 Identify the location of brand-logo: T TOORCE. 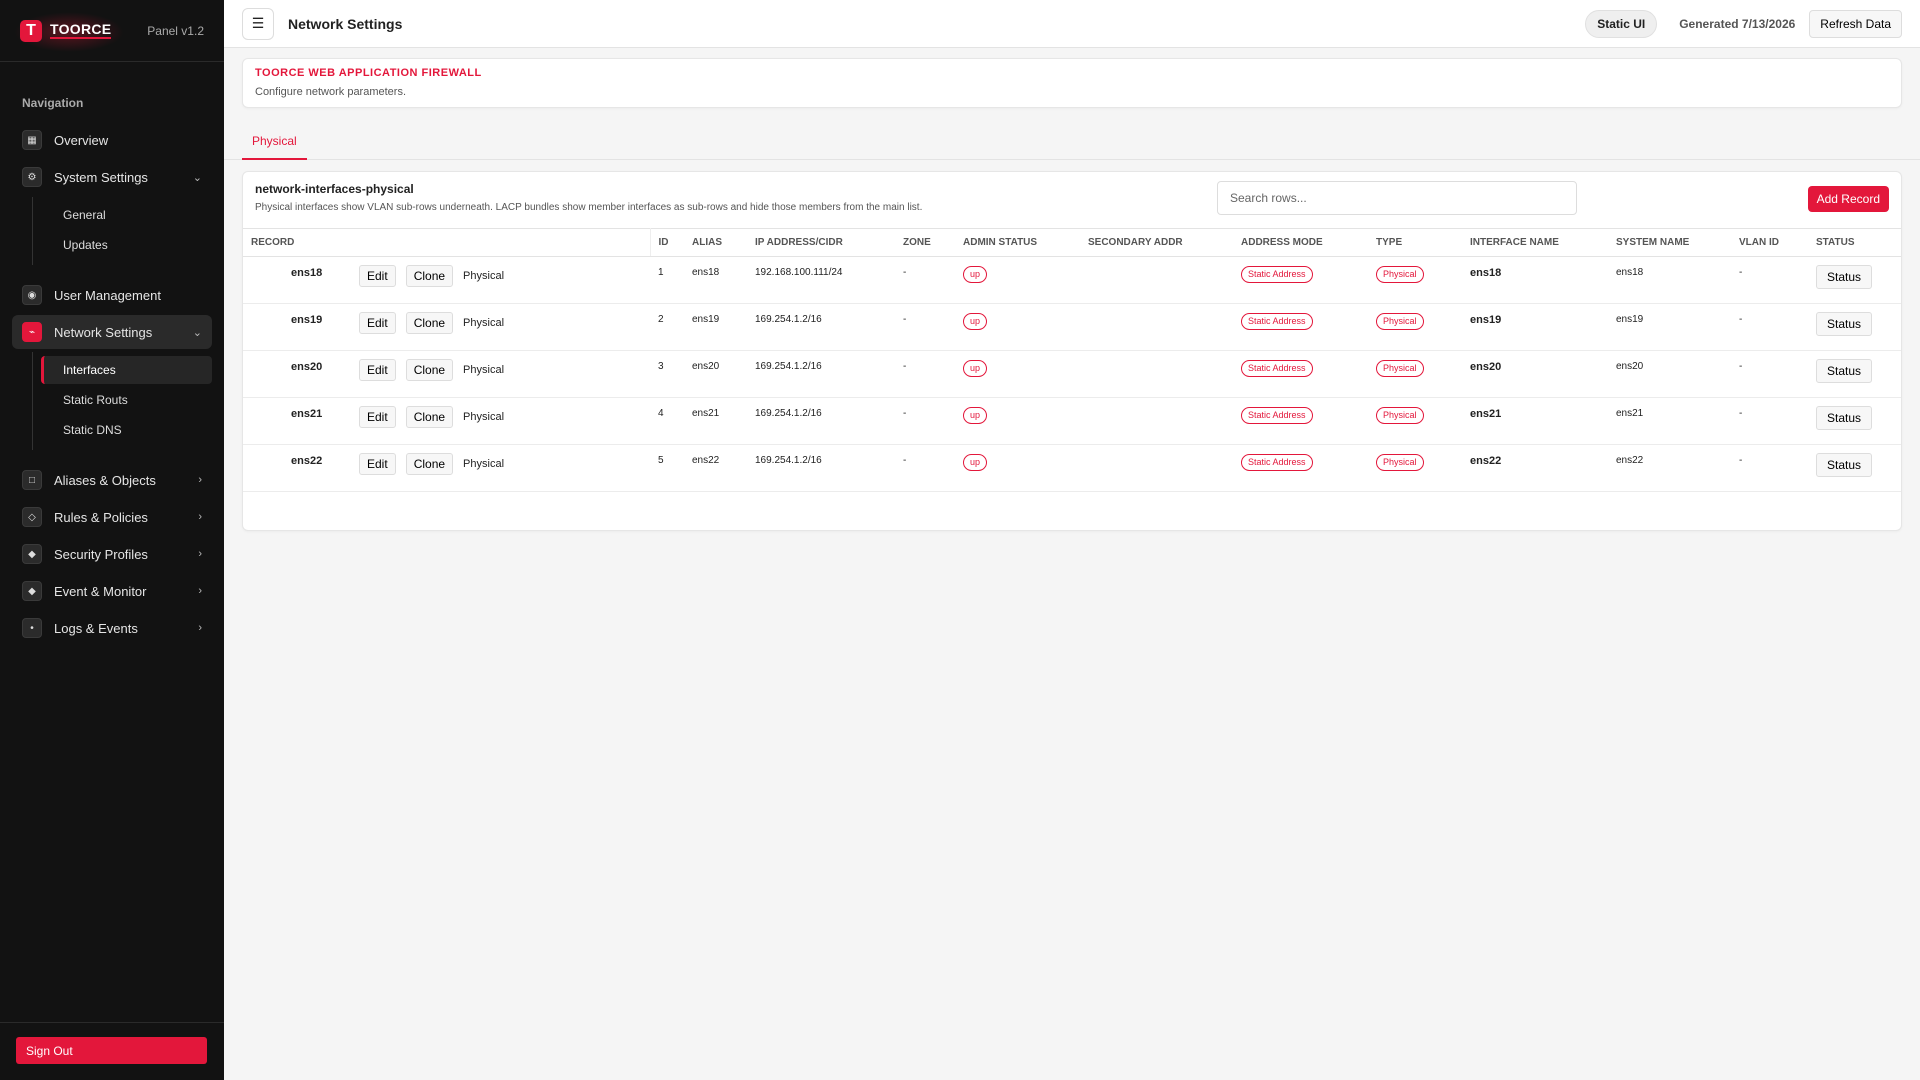
(69, 31).